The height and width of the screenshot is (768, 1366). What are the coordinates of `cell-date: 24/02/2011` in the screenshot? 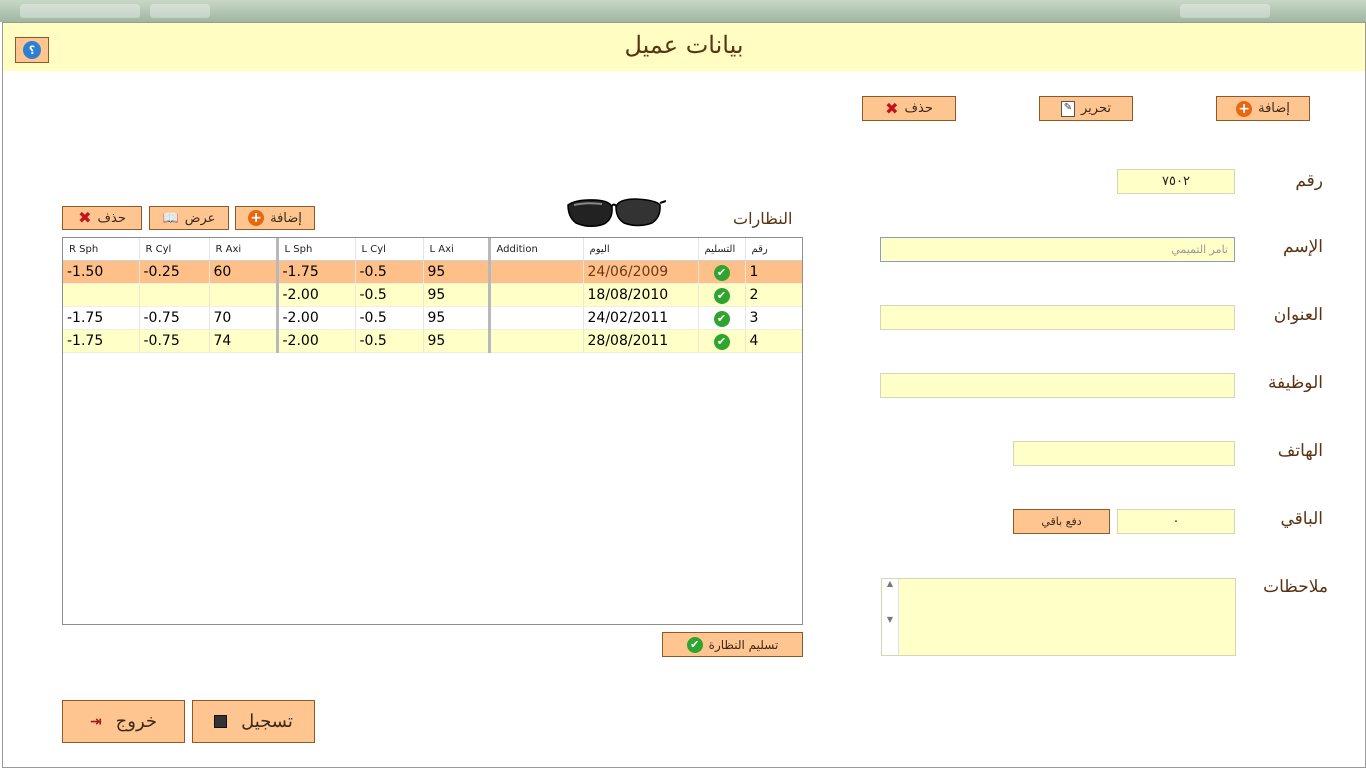 It's located at (641, 318).